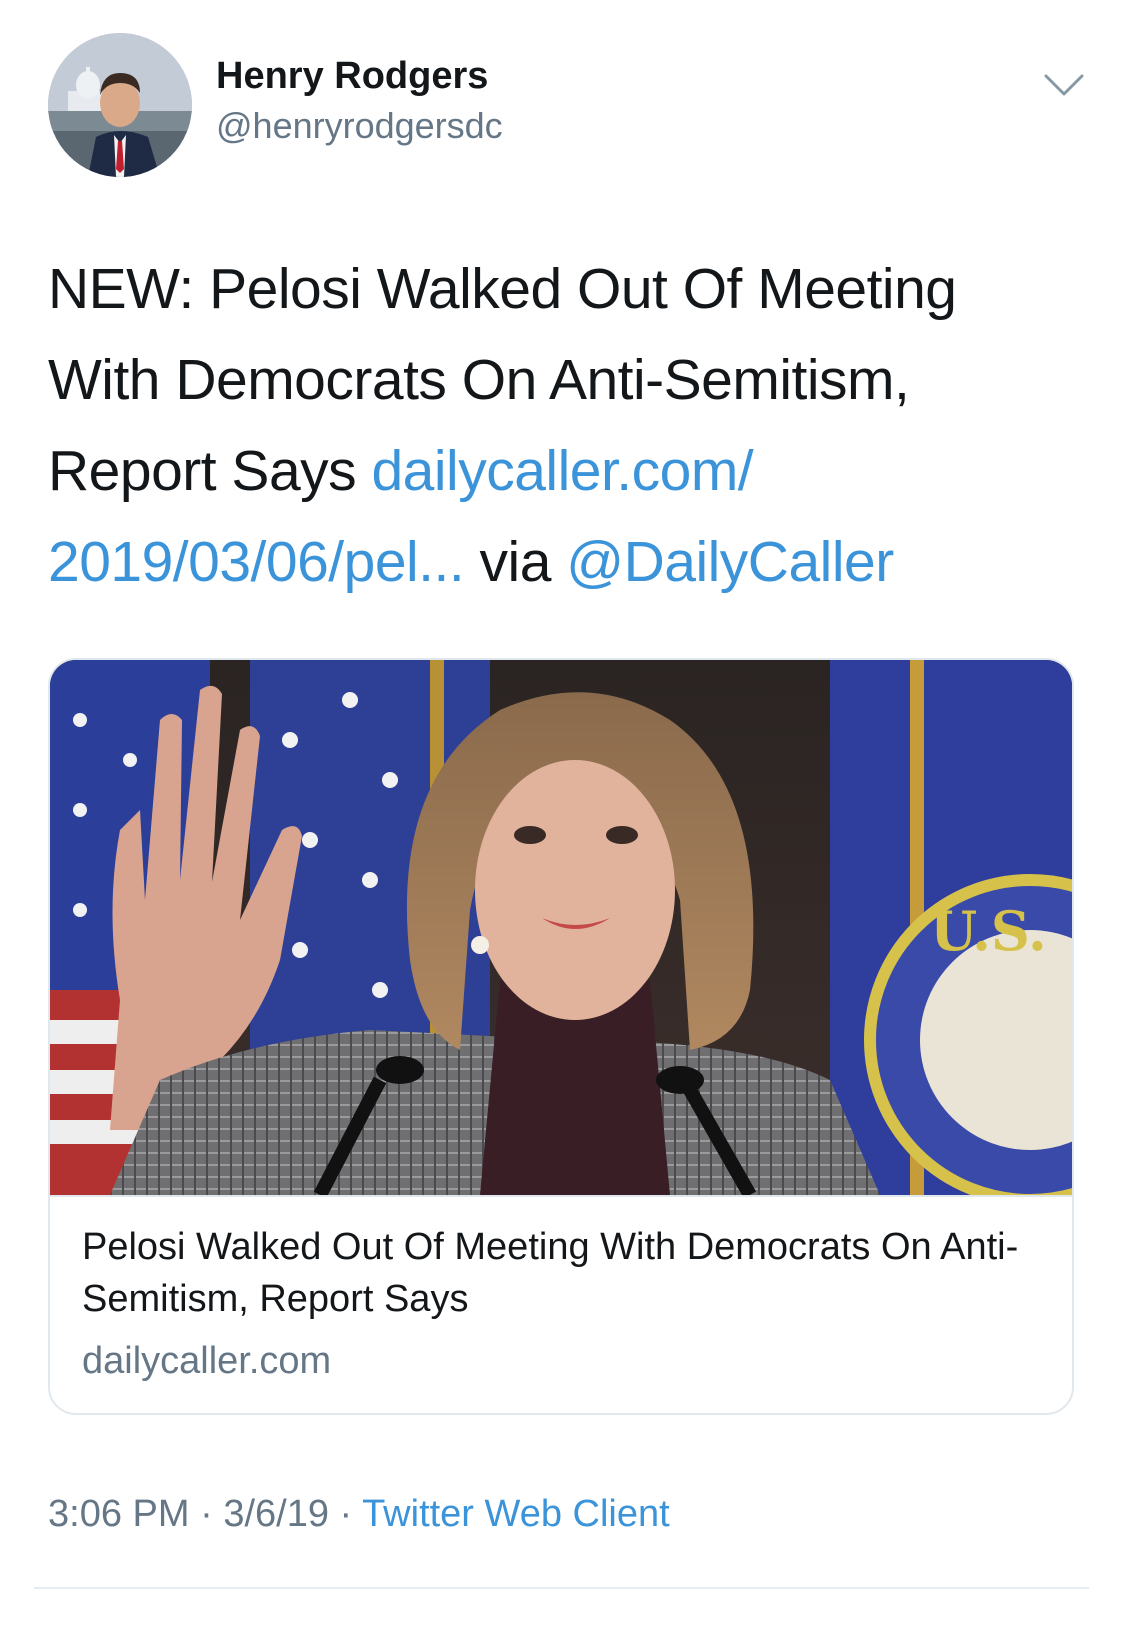 The height and width of the screenshot is (1637, 1125). Describe the element at coordinates (730, 562) in the screenshot. I see `mention-link: @DailyCaller` at that location.